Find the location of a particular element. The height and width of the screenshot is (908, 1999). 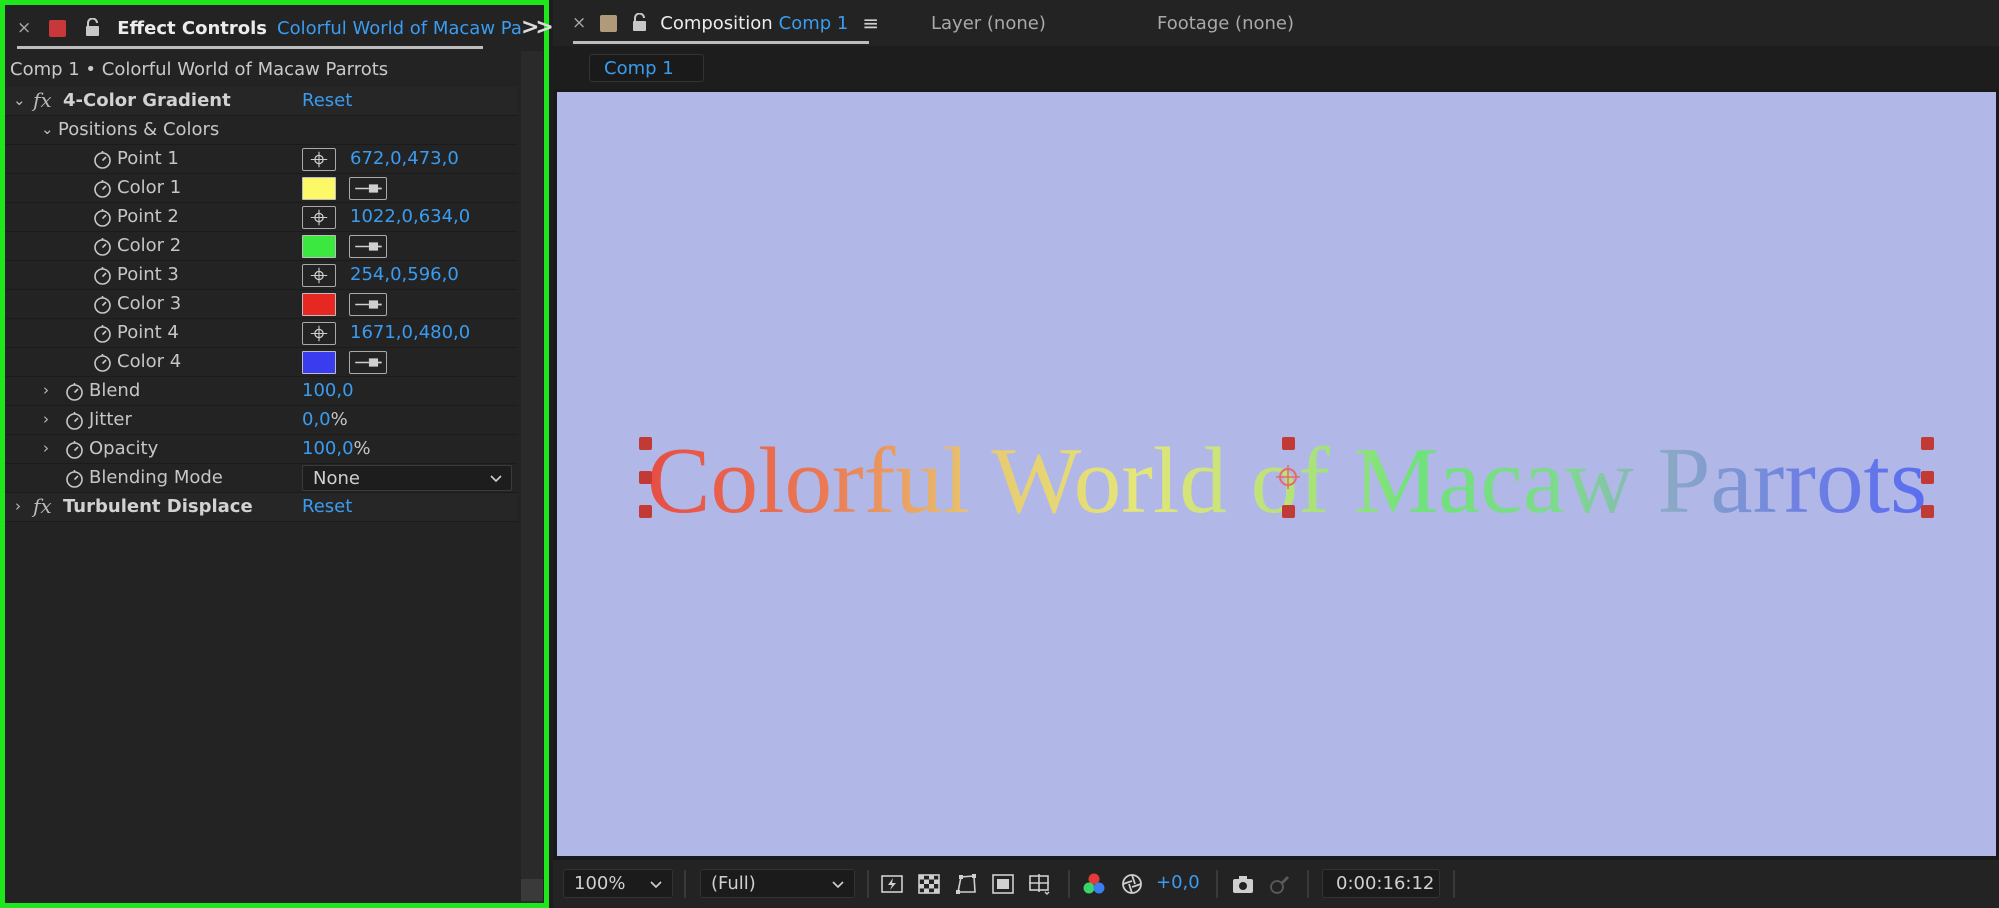

point-value: 672,0,473,0 is located at coordinates (404, 158).